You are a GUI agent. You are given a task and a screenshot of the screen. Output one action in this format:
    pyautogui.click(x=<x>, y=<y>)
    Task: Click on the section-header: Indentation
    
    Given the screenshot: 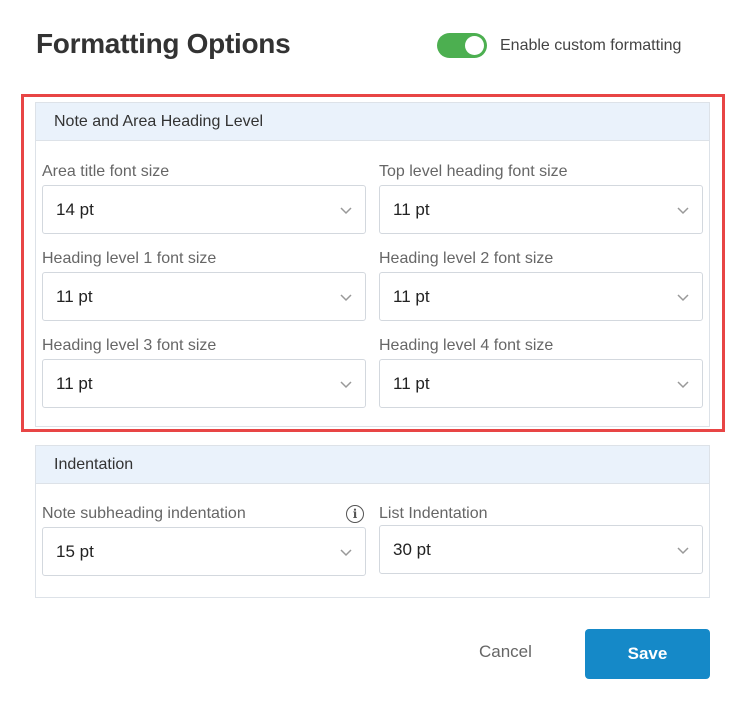 What is the action you would take?
    pyautogui.click(x=372, y=465)
    